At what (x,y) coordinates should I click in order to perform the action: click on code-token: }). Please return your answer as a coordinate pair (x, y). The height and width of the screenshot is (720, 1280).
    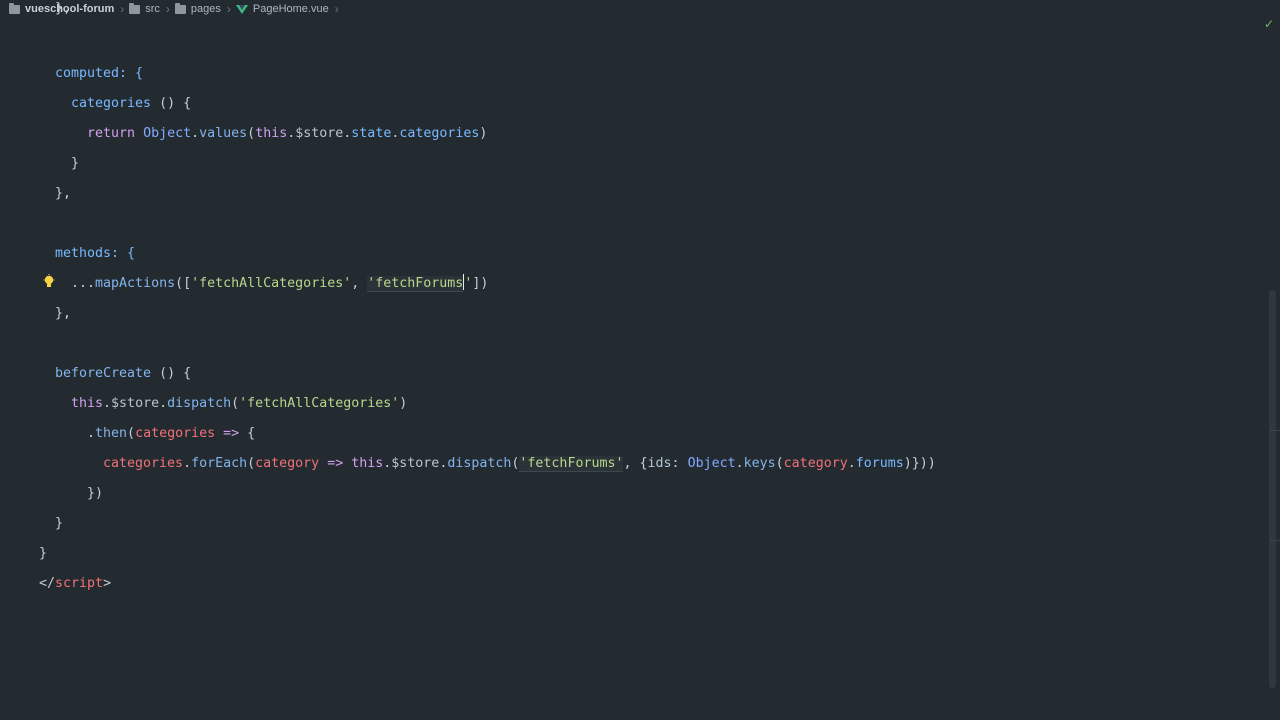
    Looking at the image, I should click on (95, 493).